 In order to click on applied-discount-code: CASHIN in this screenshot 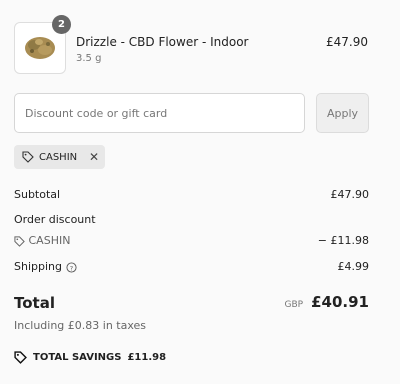, I will do `click(58, 157)`.